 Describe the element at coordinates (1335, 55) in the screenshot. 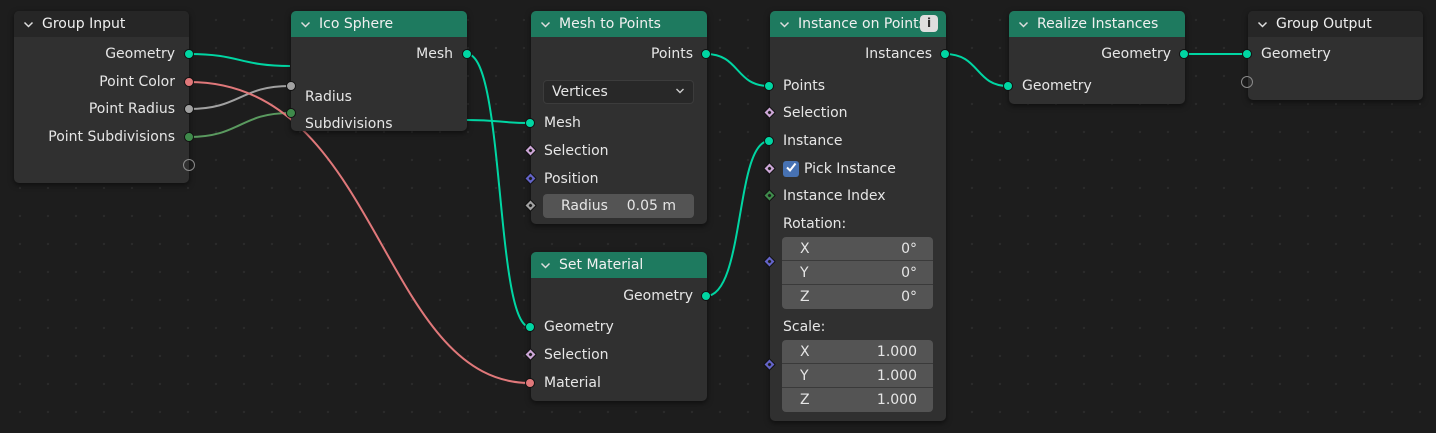

I see `node-group-output: Group Output Geometry` at that location.